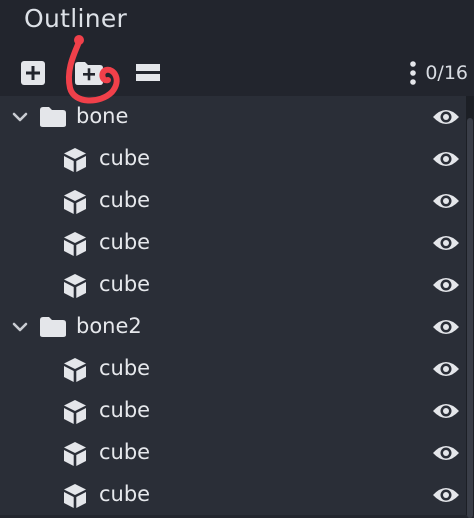 Image resolution: width=474 pixels, height=518 pixels. Describe the element at coordinates (76, 18) in the screenshot. I see `panel-title: Outliner` at that location.